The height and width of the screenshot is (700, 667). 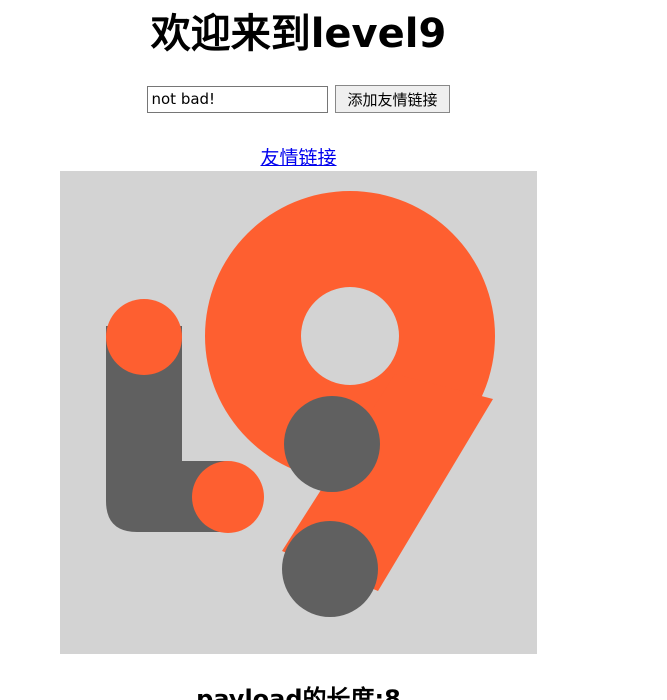 I want to click on add-link-button: 添加友情链接, so click(x=392, y=99).